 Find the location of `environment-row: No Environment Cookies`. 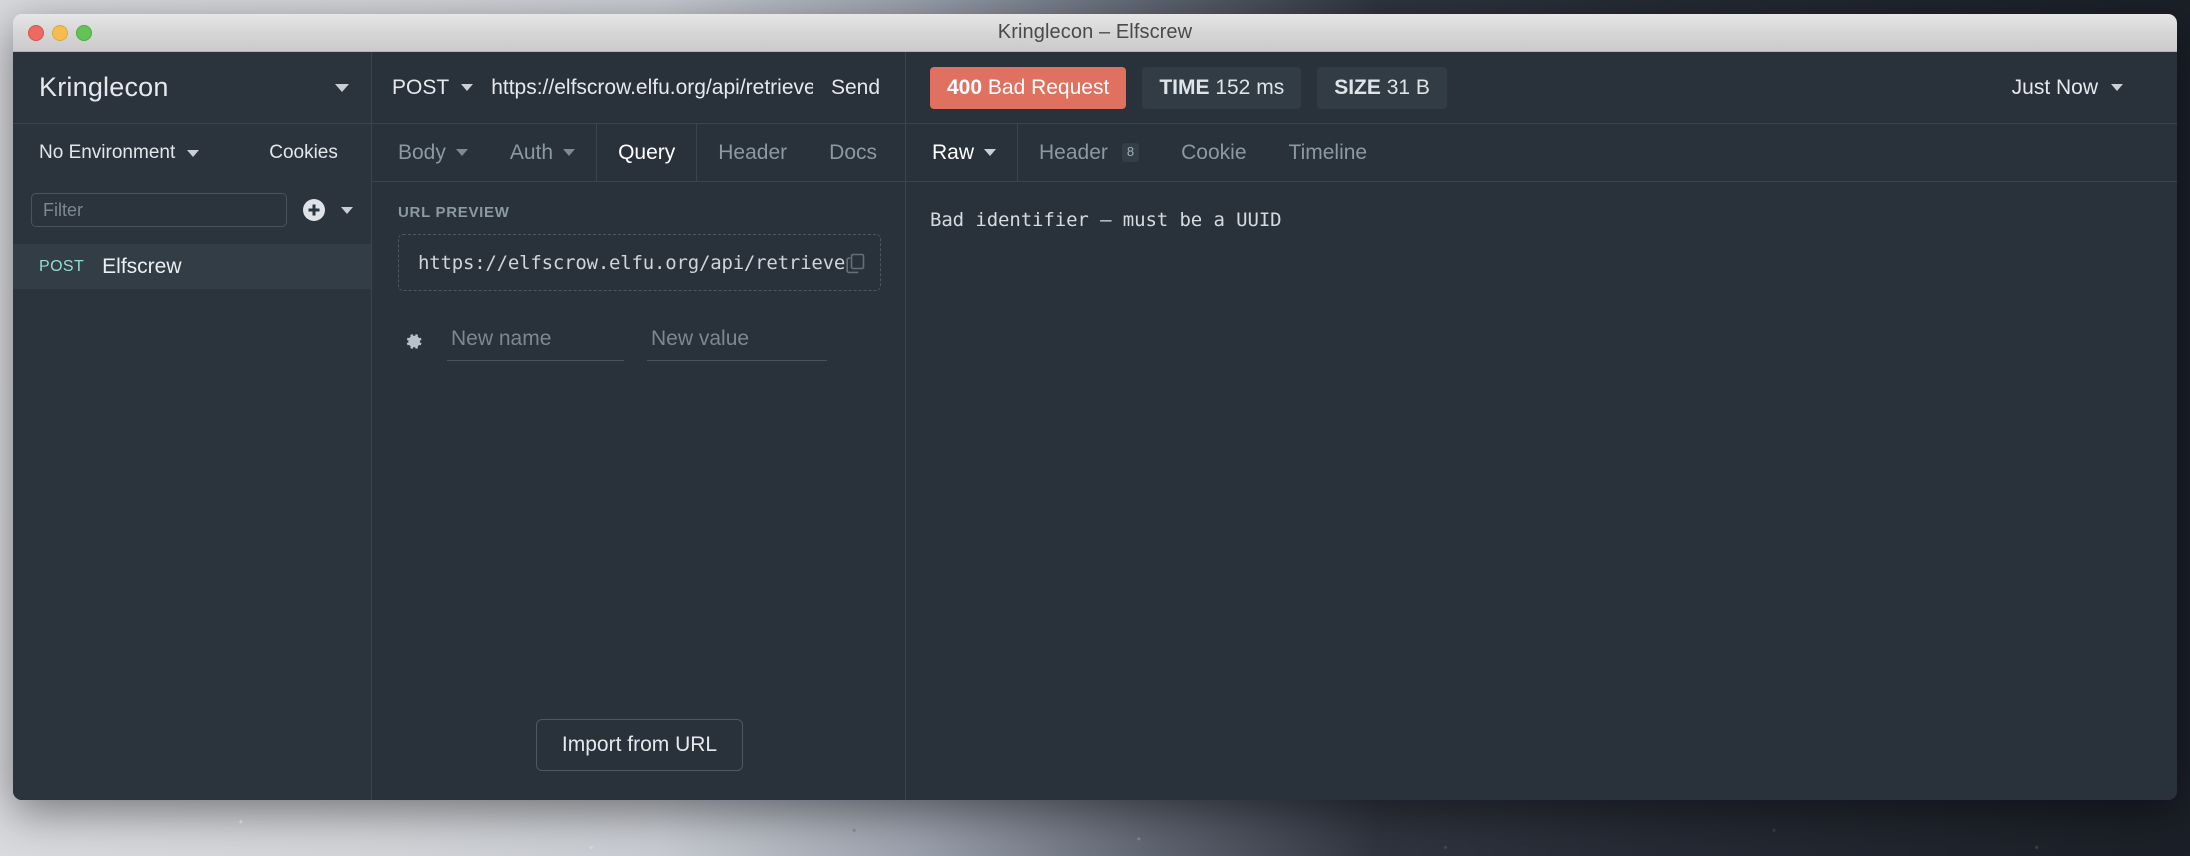

environment-row: No Environment Cookies is located at coordinates (192, 153).